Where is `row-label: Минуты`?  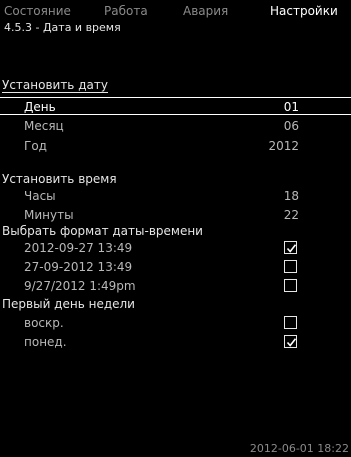 row-label: Минуты is located at coordinates (49, 215).